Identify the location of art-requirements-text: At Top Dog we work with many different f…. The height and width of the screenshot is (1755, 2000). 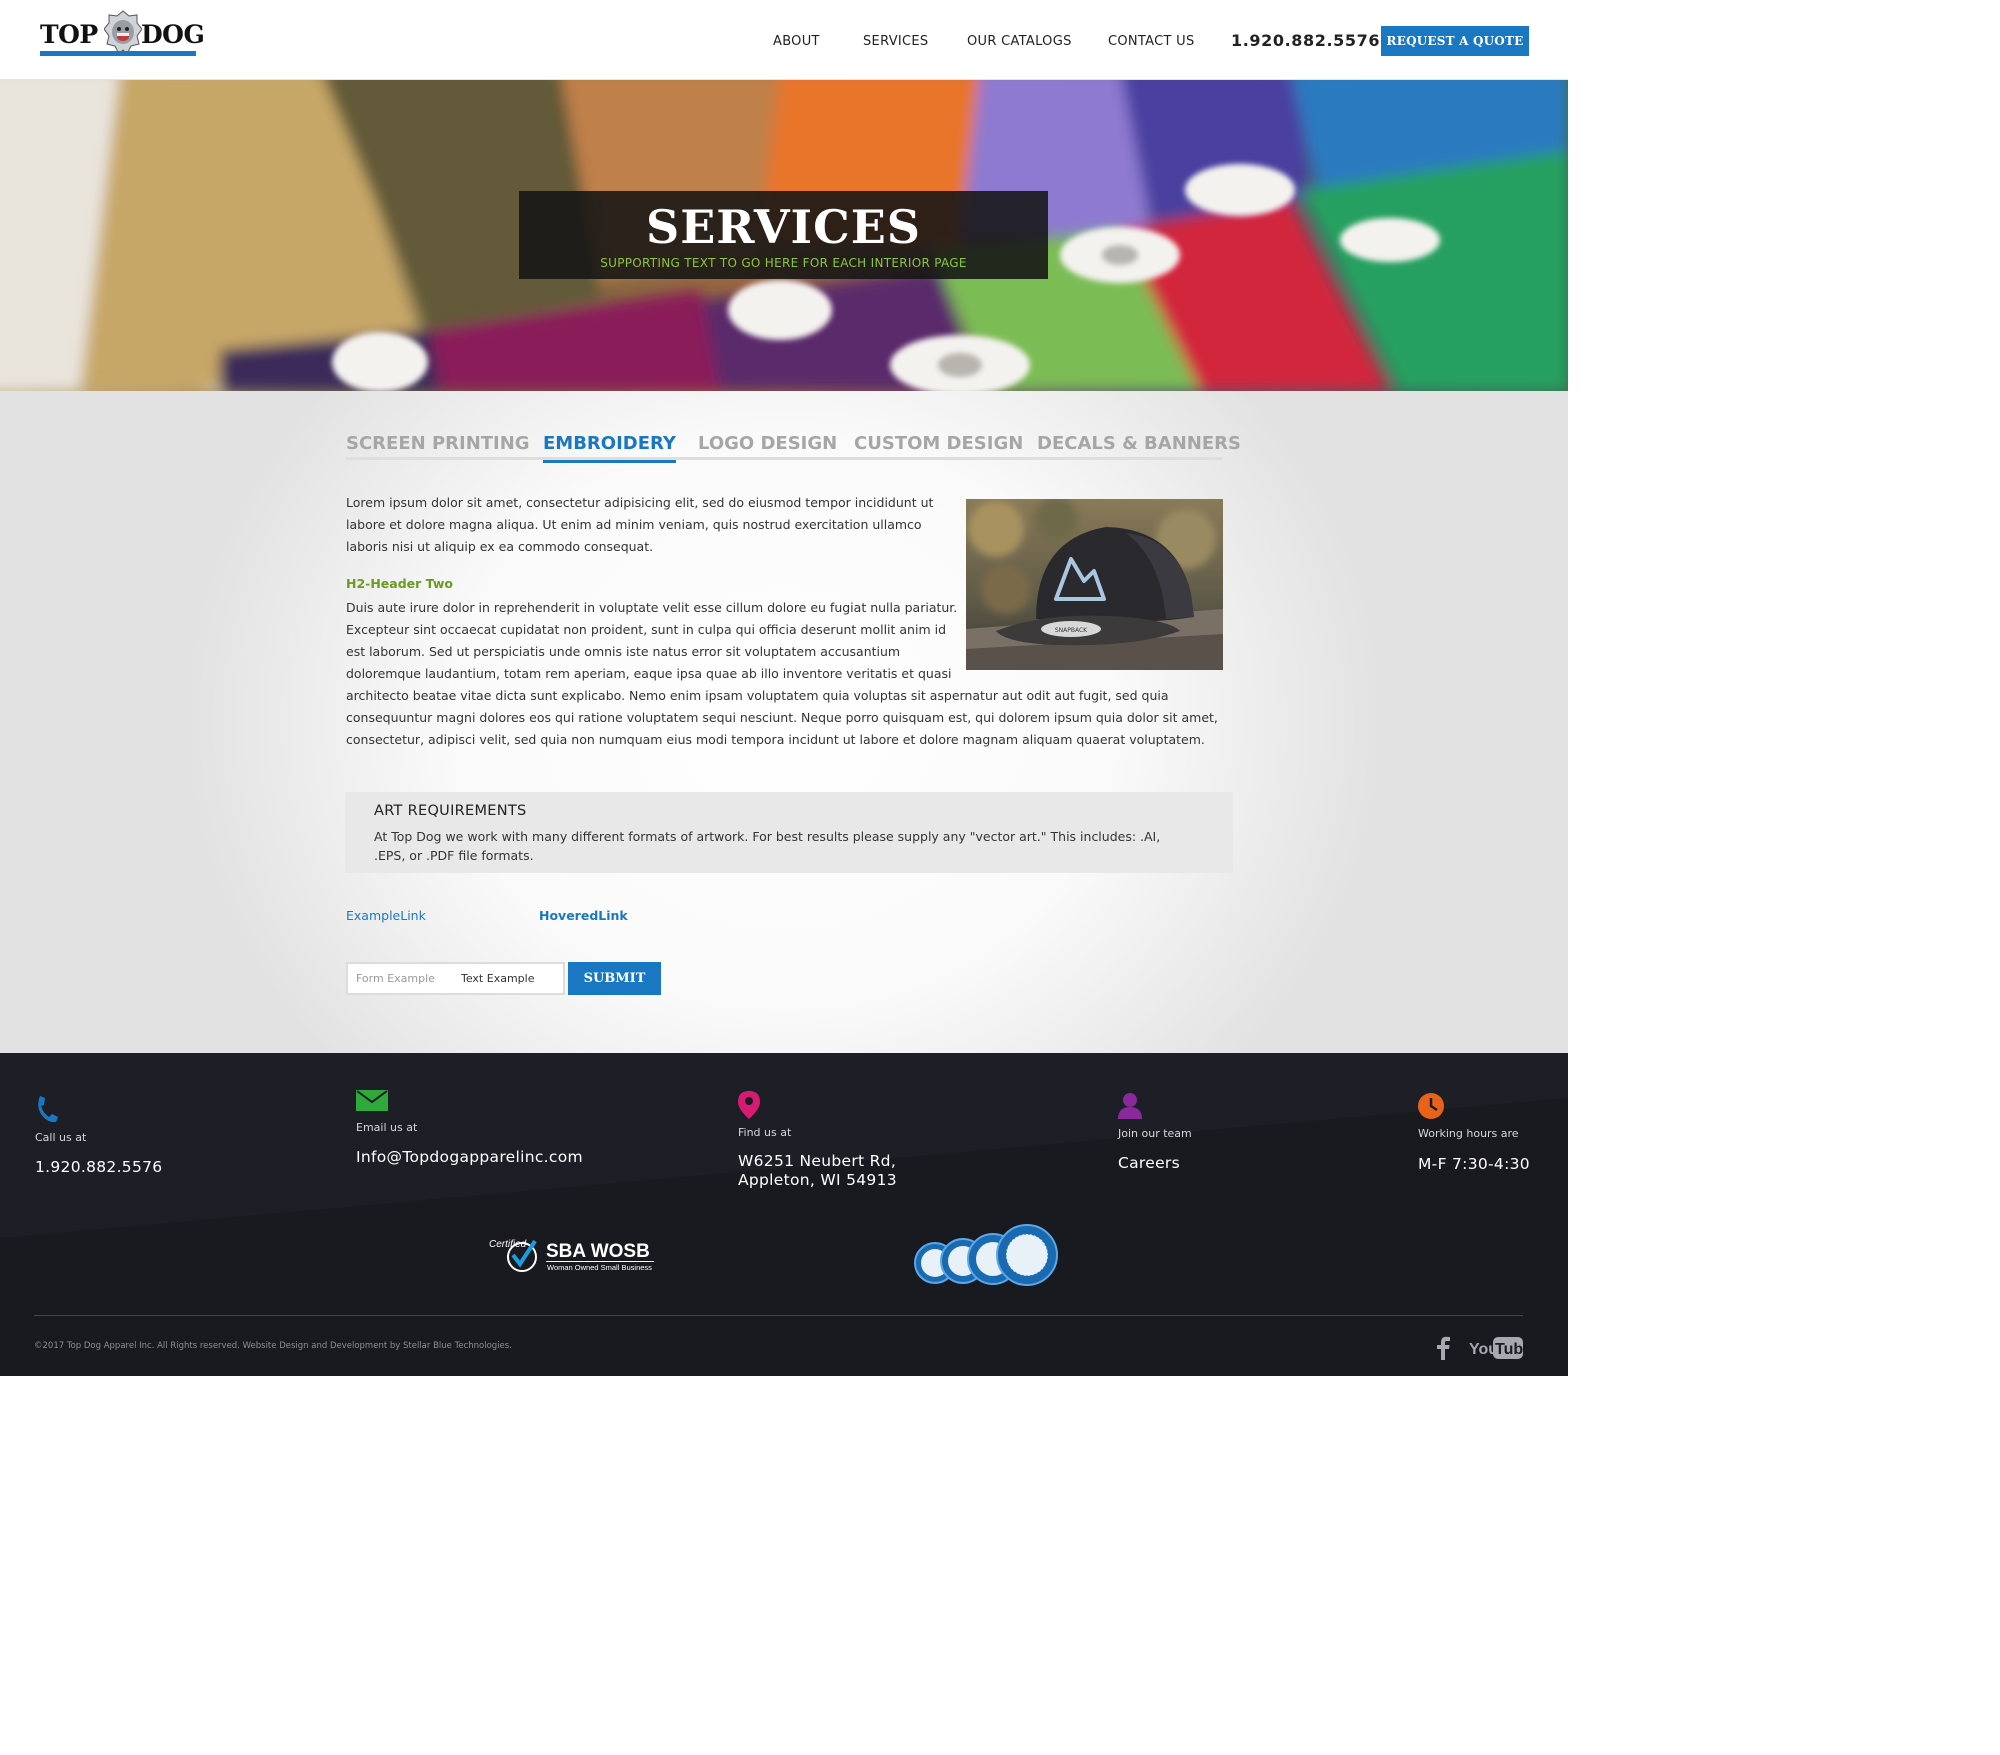
(767, 846).